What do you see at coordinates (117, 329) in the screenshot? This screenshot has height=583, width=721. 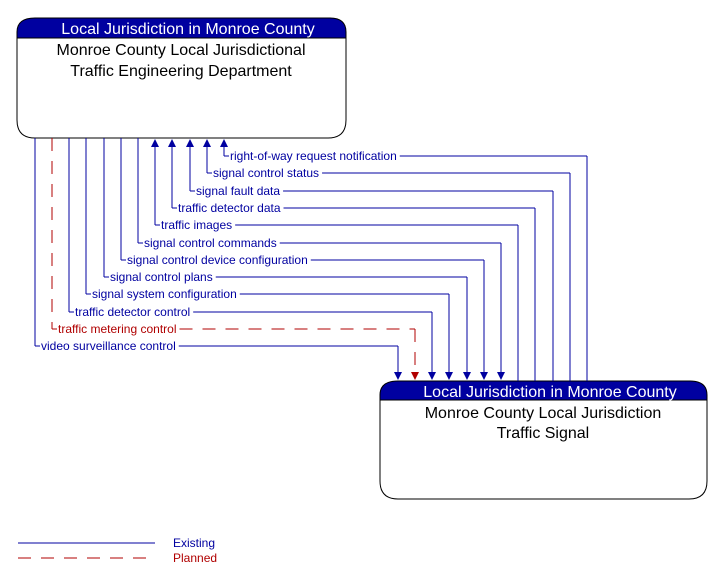 I see `flow-label: traffic metering control` at bounding box center [117, 329].